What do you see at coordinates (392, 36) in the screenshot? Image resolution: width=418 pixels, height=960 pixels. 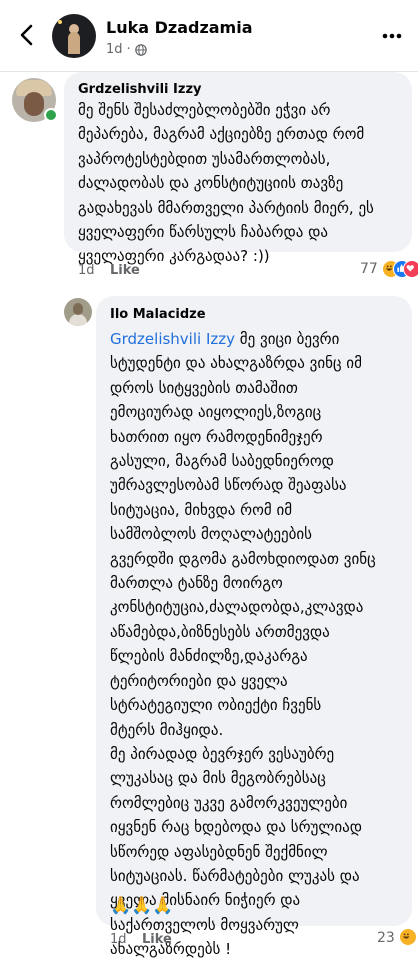 I see `more-options-icon` at bounding box center [392, 36].